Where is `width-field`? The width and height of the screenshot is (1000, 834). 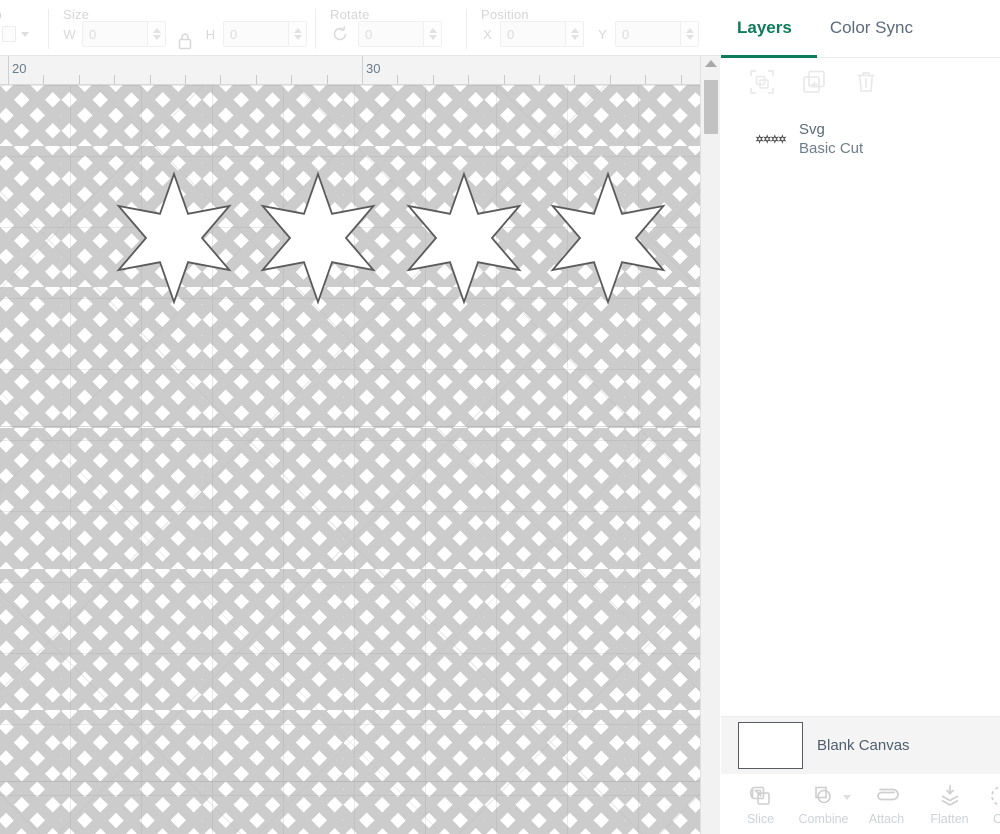
width-field is located at coordinates (124, 34).